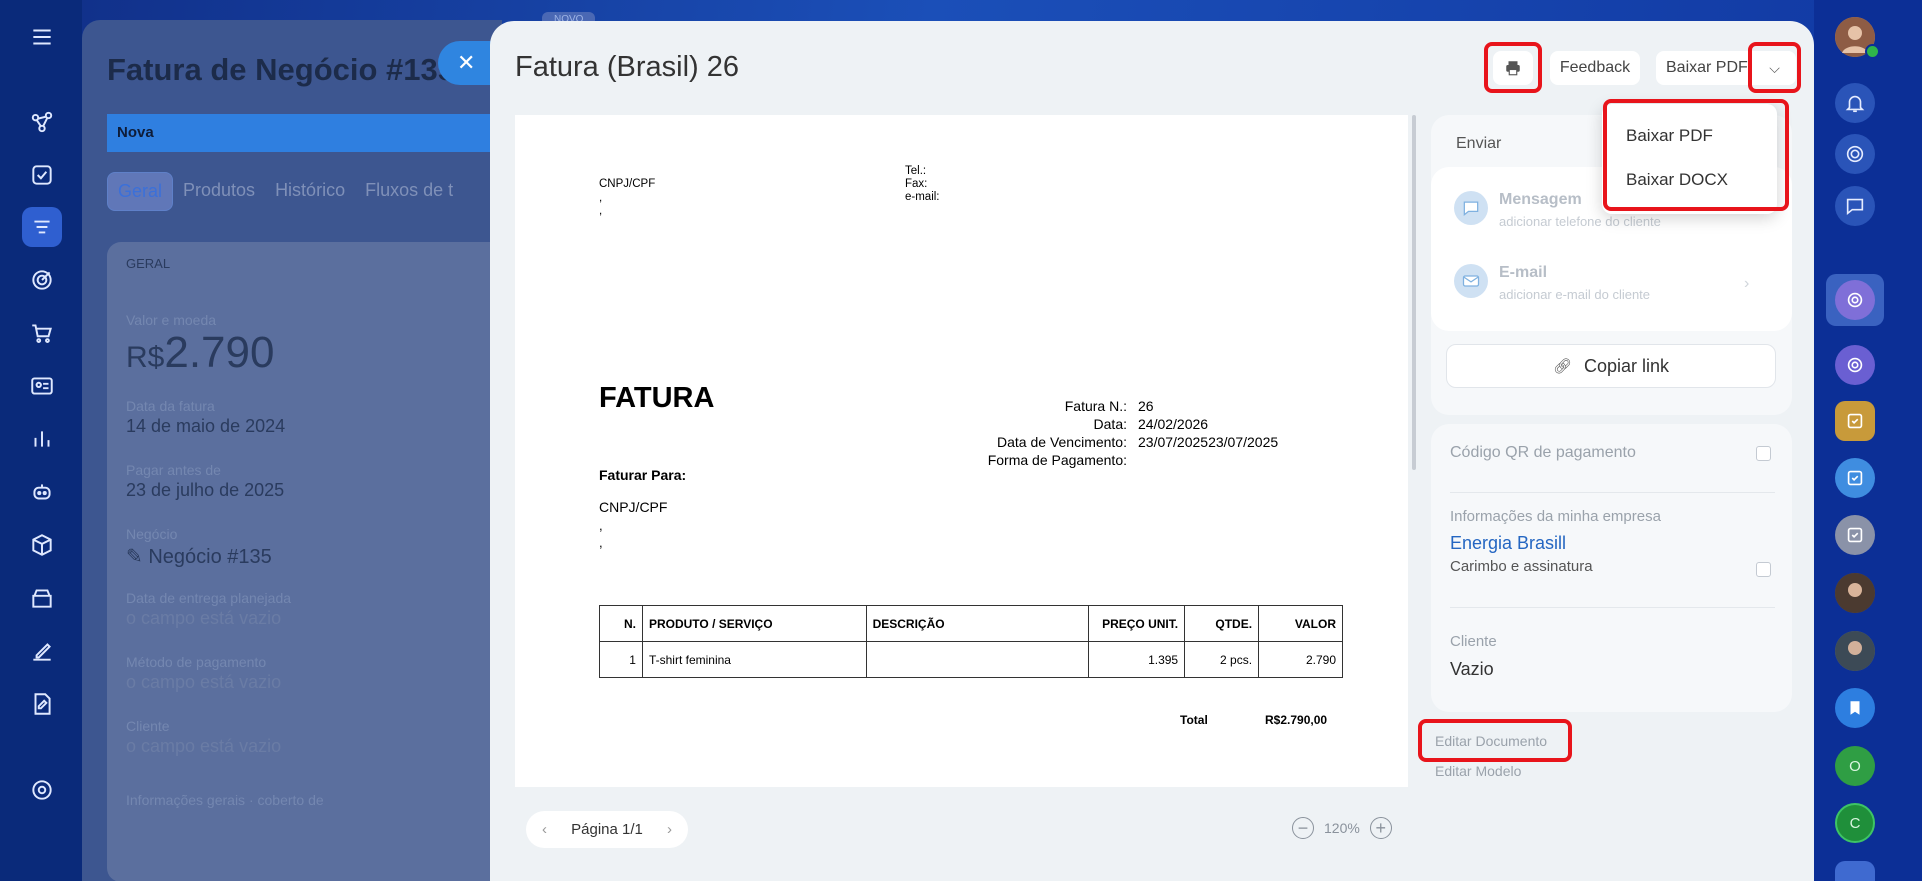 The image size is (1922, 881). I want to click on zoom-in-button: +, so click(1380, 828).